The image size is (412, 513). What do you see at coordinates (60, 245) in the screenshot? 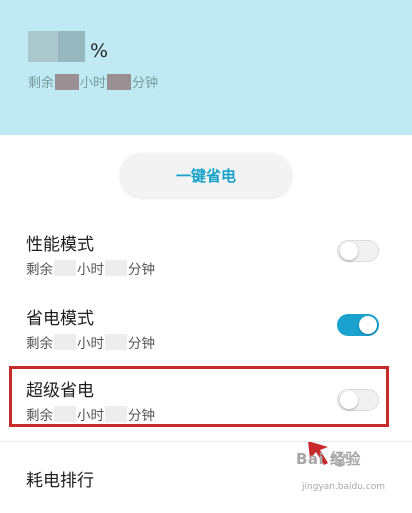
I see `mode-title: 性能模式` at bounding box center [60, 245].